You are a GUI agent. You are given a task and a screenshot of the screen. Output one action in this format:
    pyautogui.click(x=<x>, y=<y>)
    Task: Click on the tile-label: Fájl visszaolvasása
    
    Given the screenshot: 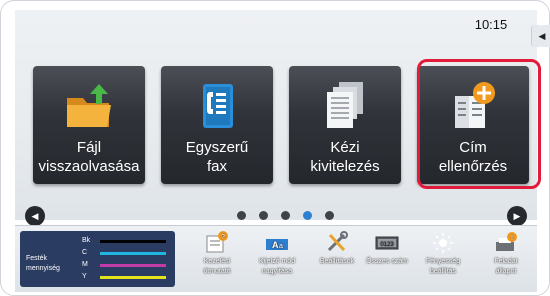 What is the action you would take?
    pyautogui.click(x=89, y=157)
    